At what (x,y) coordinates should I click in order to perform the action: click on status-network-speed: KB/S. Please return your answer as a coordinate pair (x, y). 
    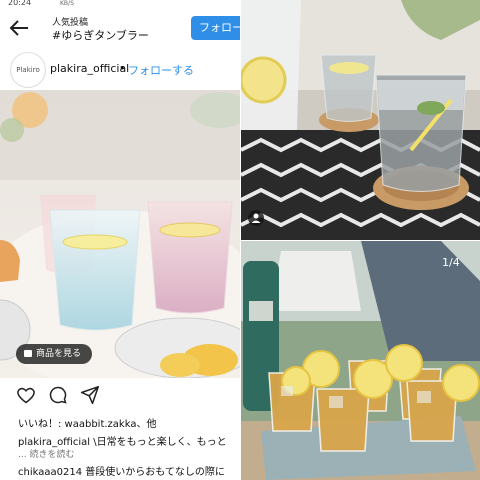
    Looking at the image, I should click on (67, 3).